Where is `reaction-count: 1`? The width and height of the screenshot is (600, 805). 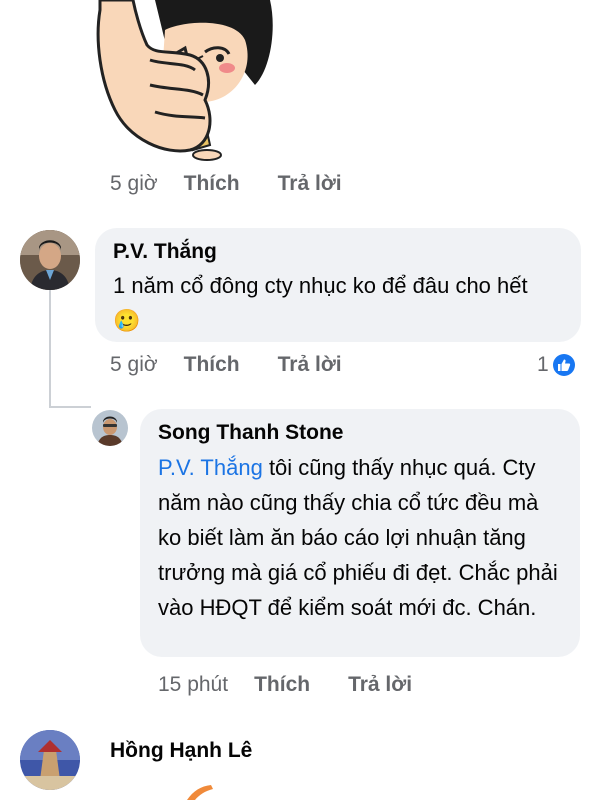 reaction-count: 1 is located at coordinates (543, 364).